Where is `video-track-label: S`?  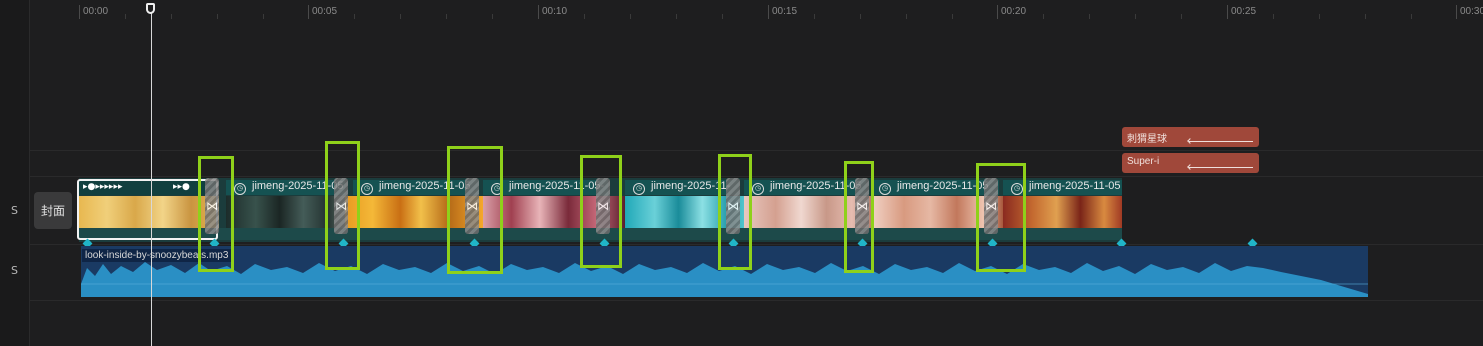 video-track-label: S is located at coordinates (14, 210).